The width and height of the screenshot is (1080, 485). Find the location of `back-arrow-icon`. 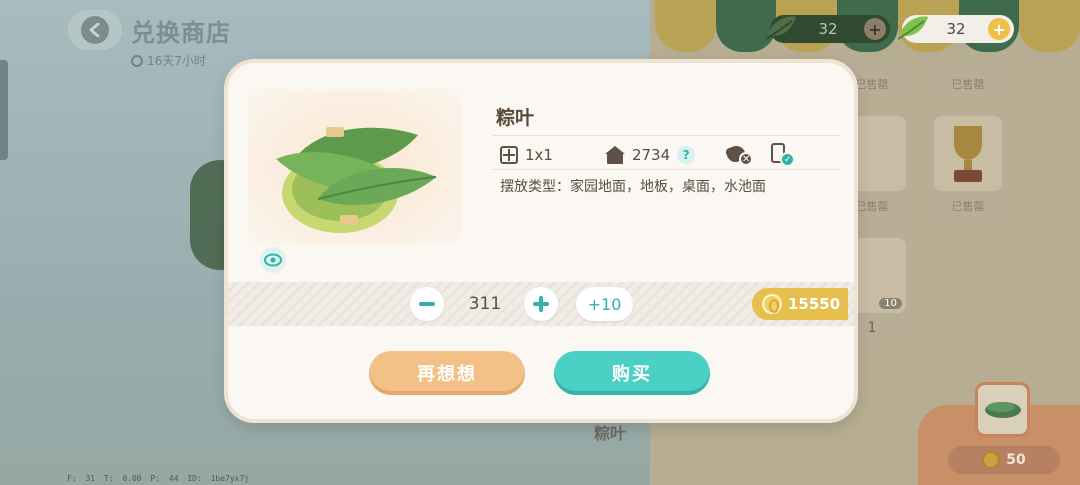

back-arrow-icon is located at coordinates (95, 30).